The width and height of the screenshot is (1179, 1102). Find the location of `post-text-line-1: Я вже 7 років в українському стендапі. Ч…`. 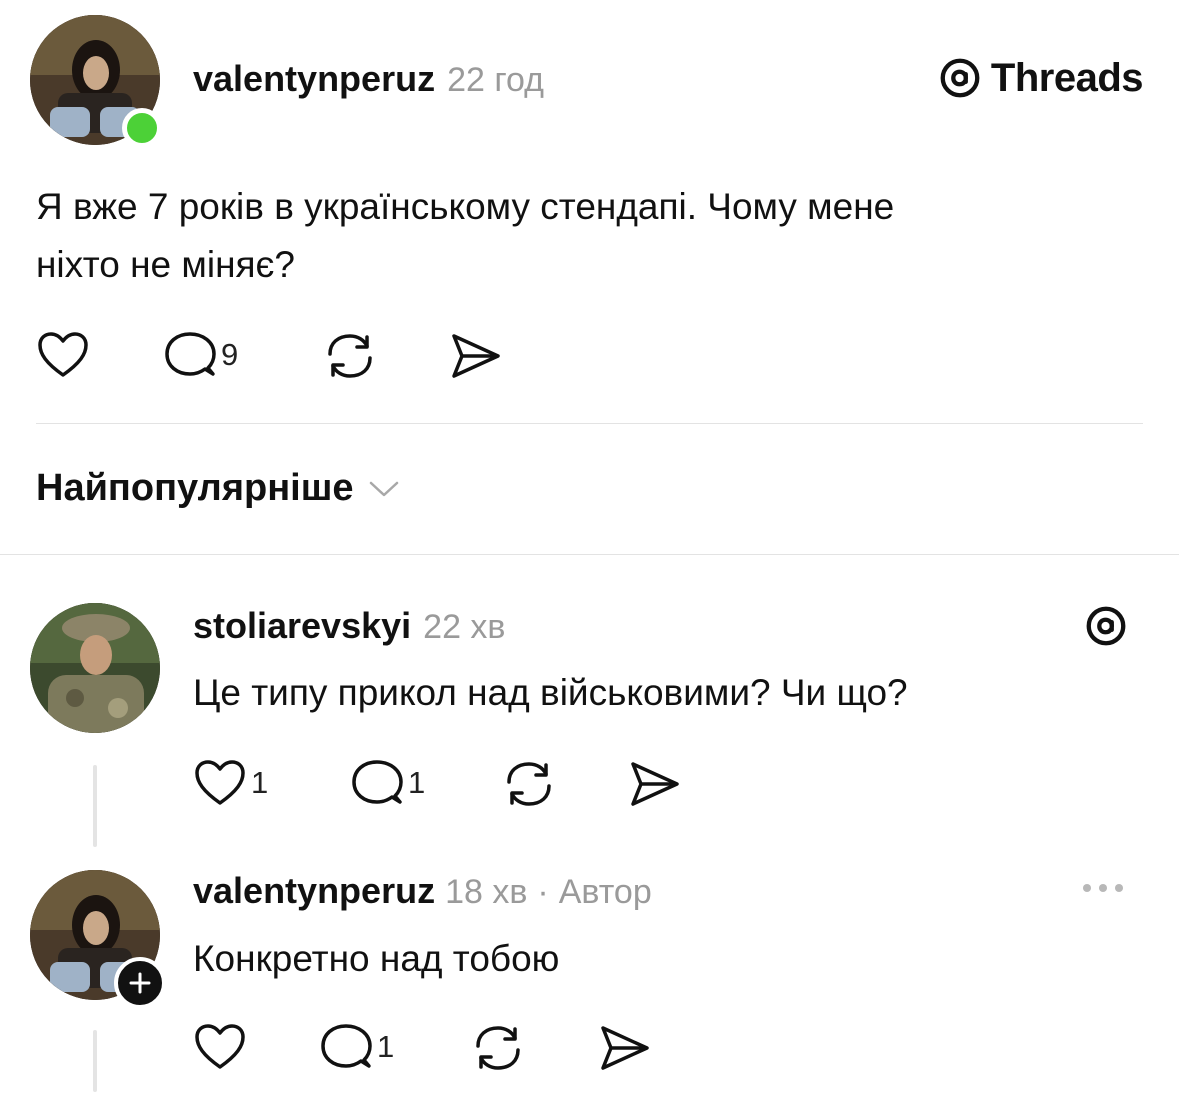

post-text-line-1: Я вже 7 років в українському стендапі. Ч… is located at coordinates (465, 206).